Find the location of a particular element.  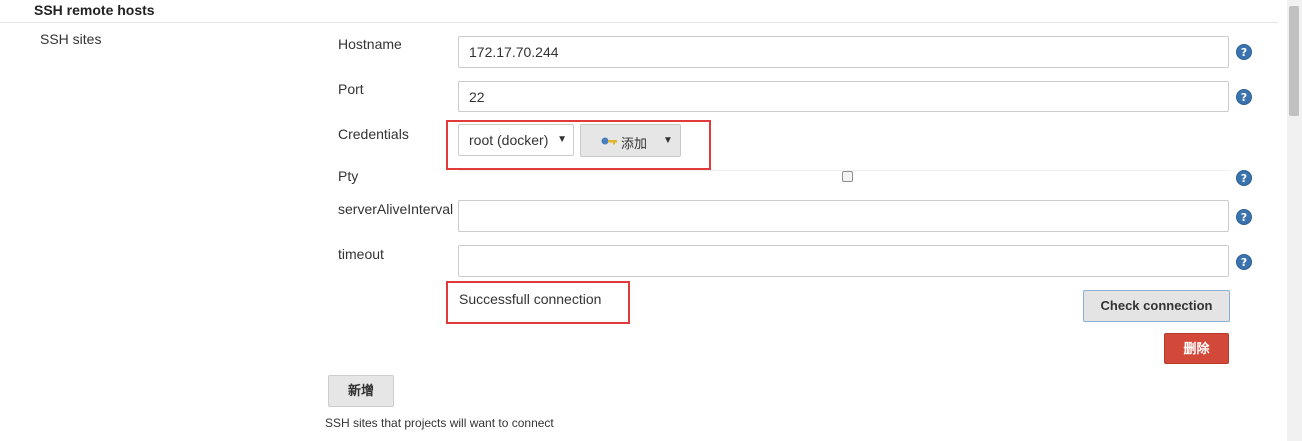

check-connection-button: Check connection is located at coordinates (1156, 306).